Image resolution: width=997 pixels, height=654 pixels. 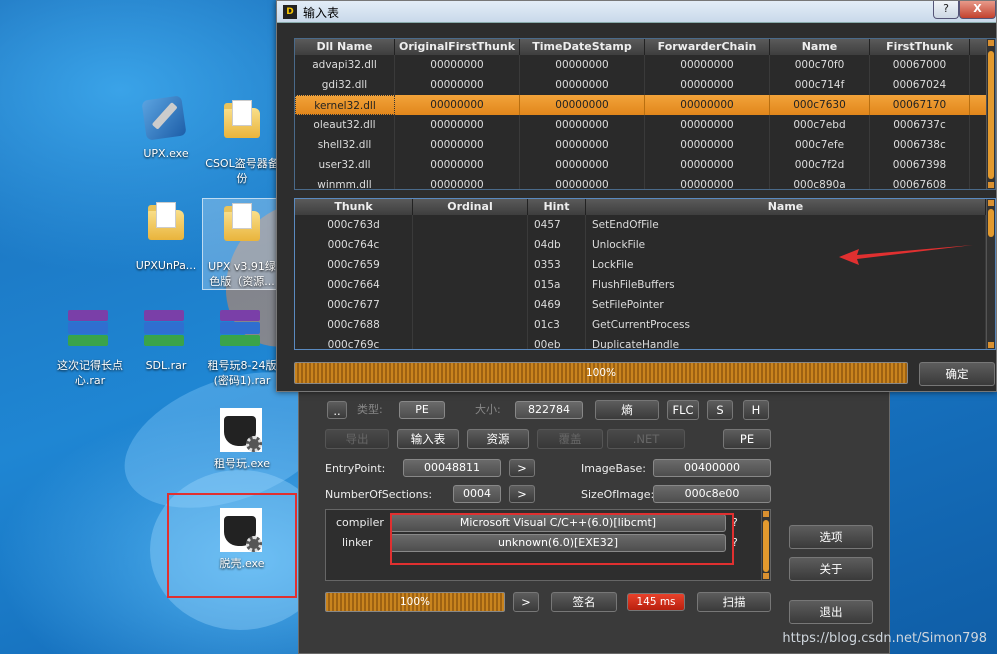 What do you see at coordinates (957, 374) in the screenshot?
I see `ok-button: 确定` at bounding box center [957, 374].